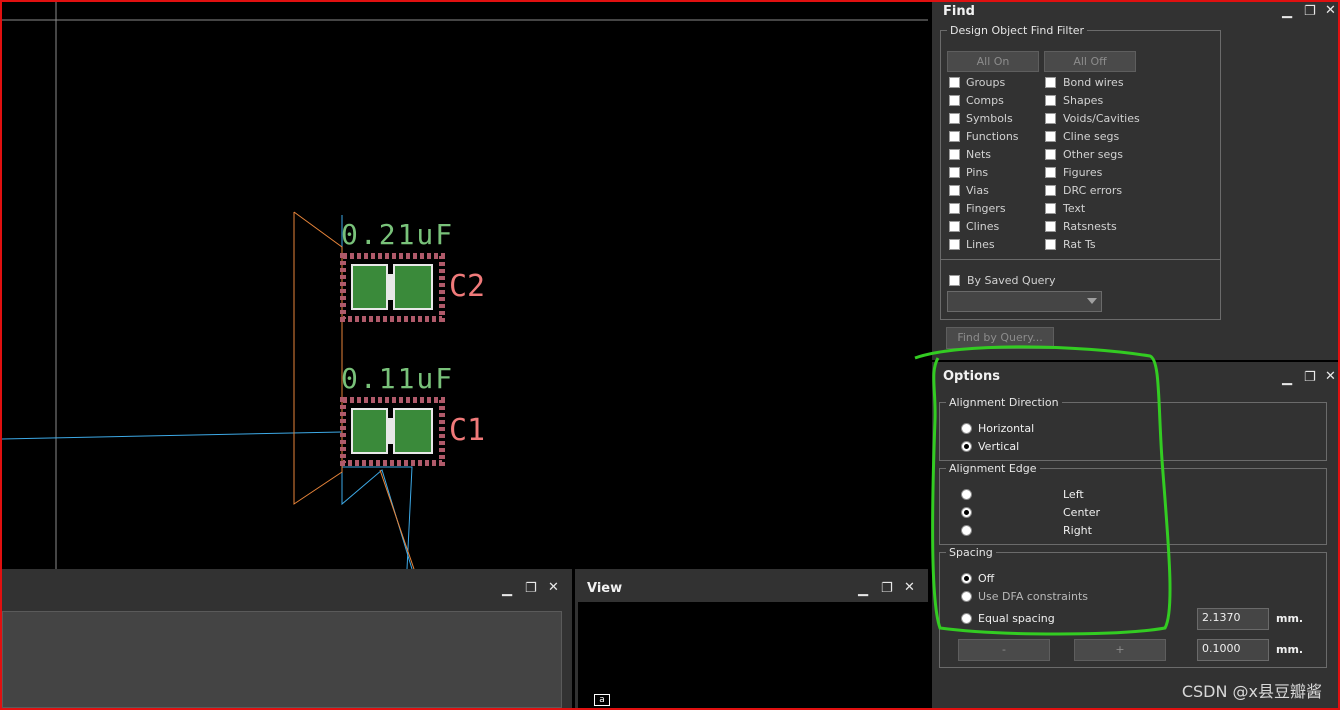 Image resolution: width=1340 pixels, height=710 pixels. I want to click on alignment-edge-group: Alignment Edge Left Center Right, so click(1133, 503).